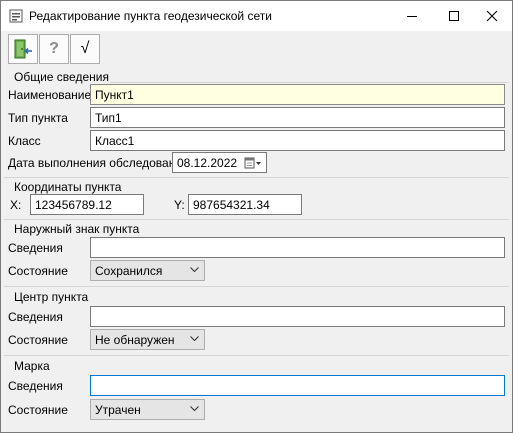 The width and height of the screenshot is (513, 433). Describe the element at coordinates (309, 82) in the screenshot. I see `general-separator` at that location.